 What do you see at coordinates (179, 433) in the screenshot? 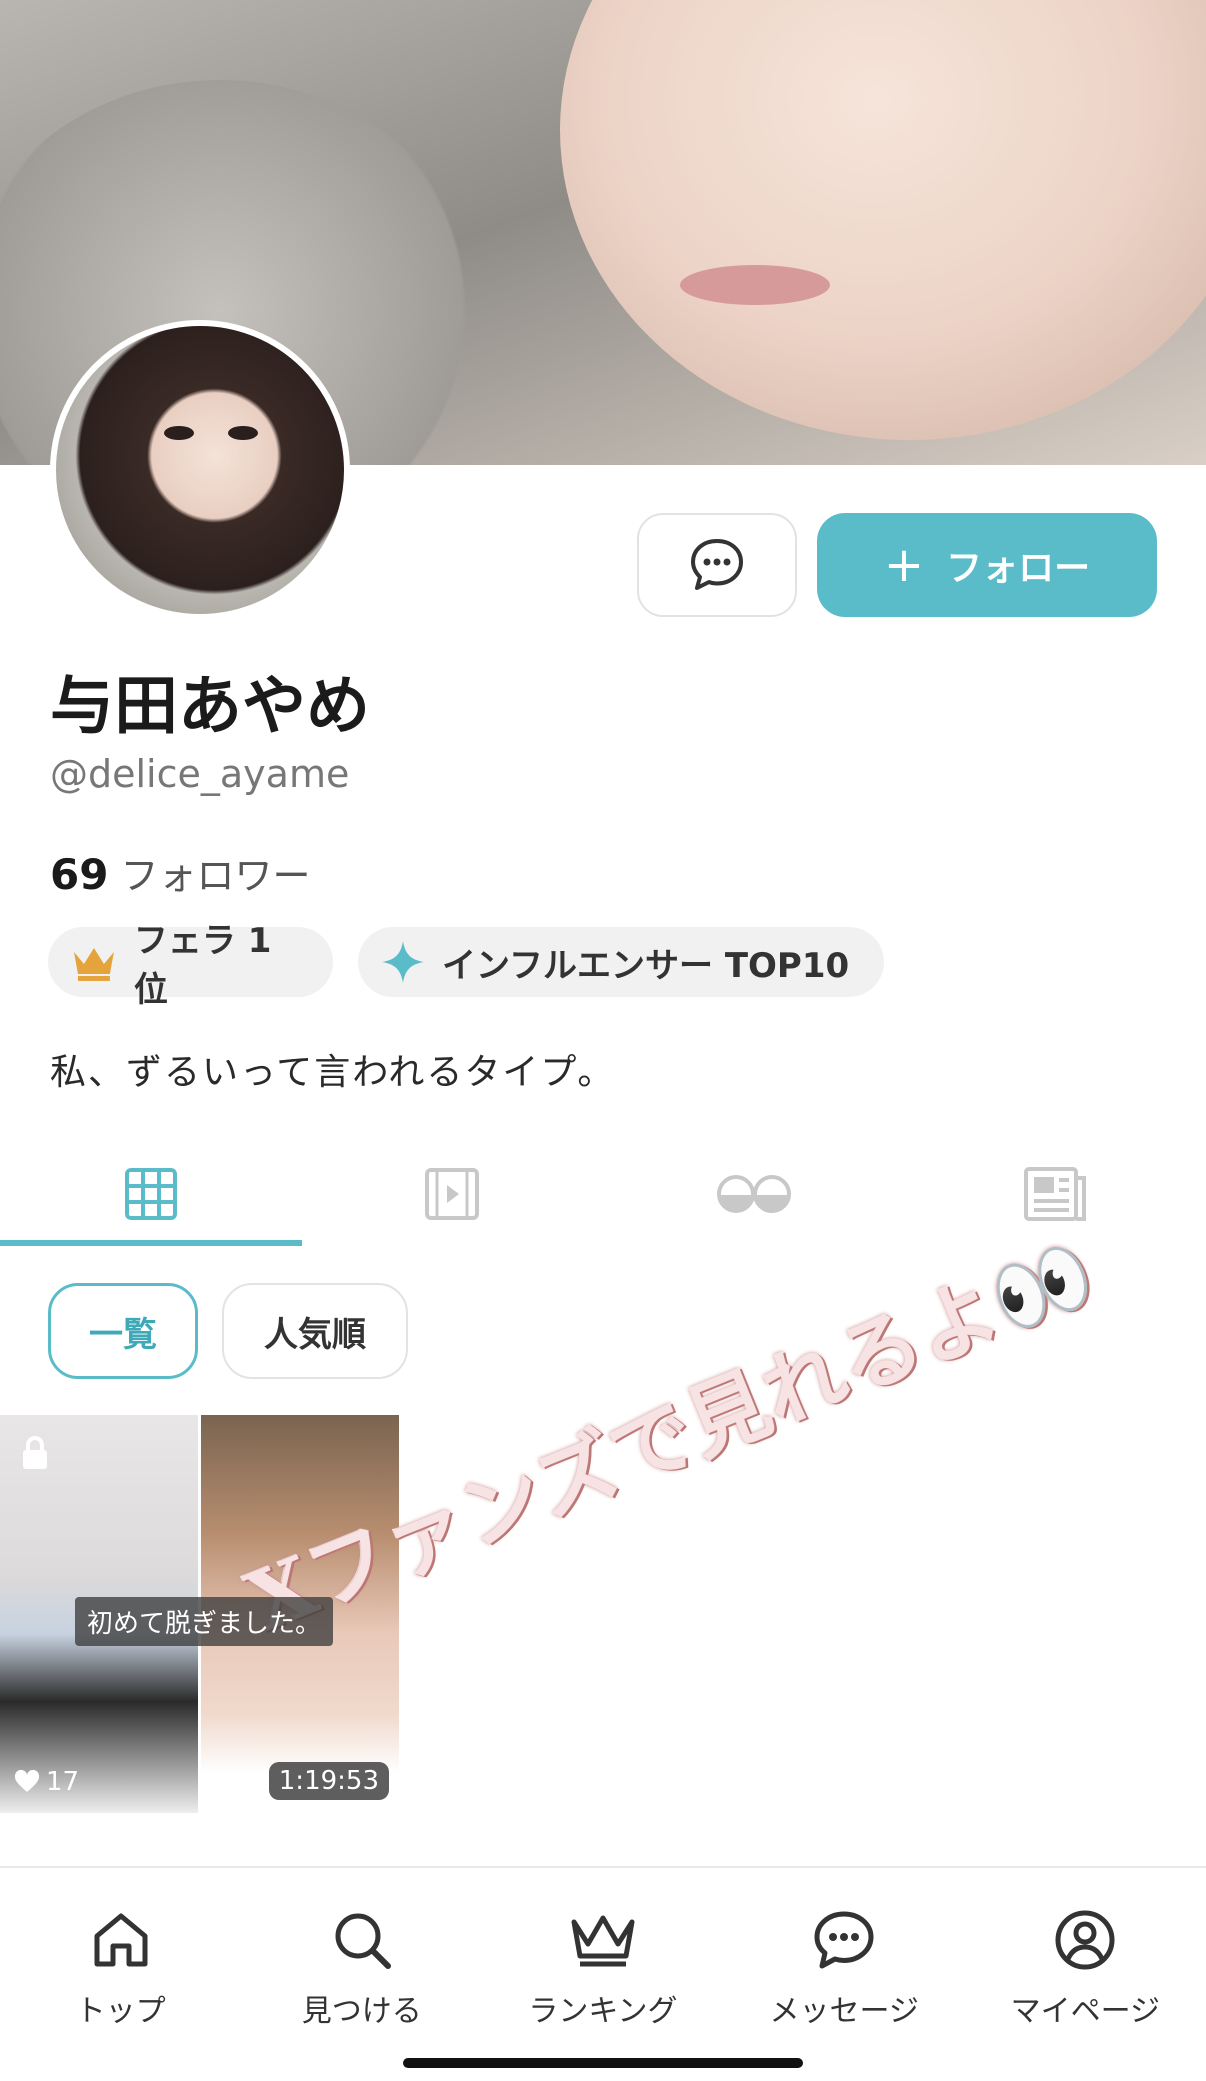
I see `avatar-eye-left` at bounding box center [179, 433].